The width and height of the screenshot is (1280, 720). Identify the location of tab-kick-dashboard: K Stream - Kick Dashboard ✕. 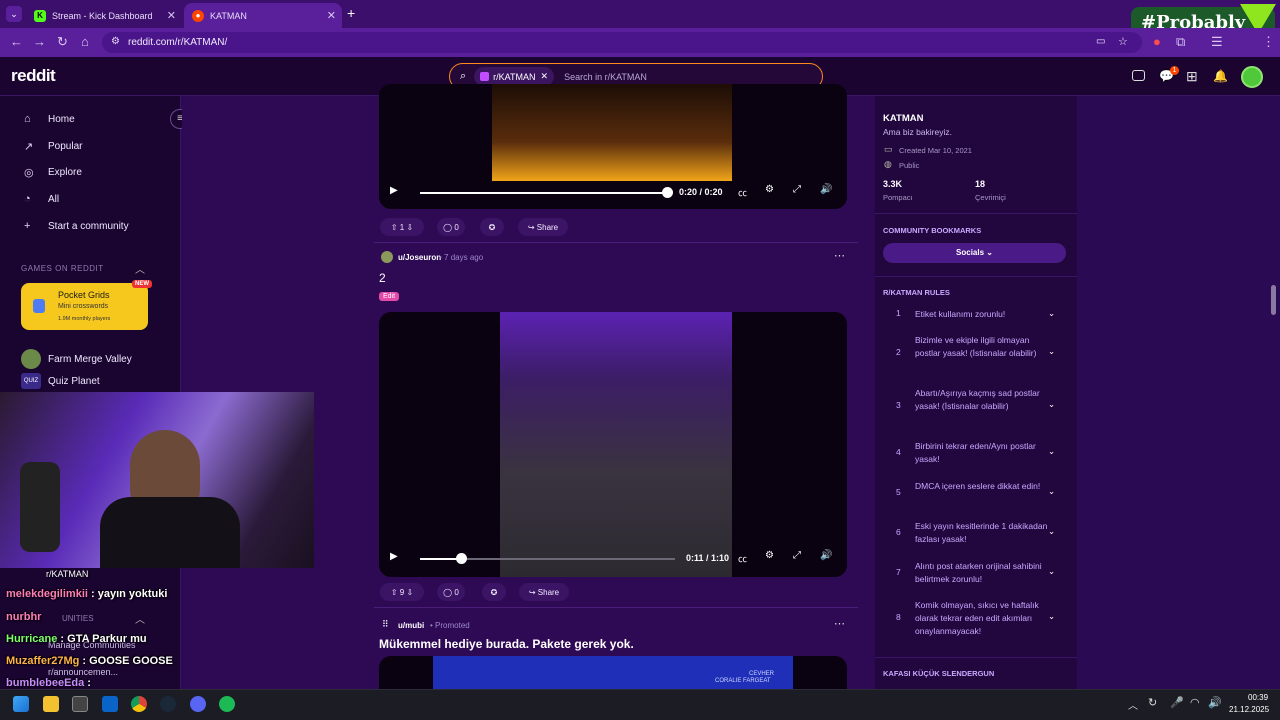
(104, 15).